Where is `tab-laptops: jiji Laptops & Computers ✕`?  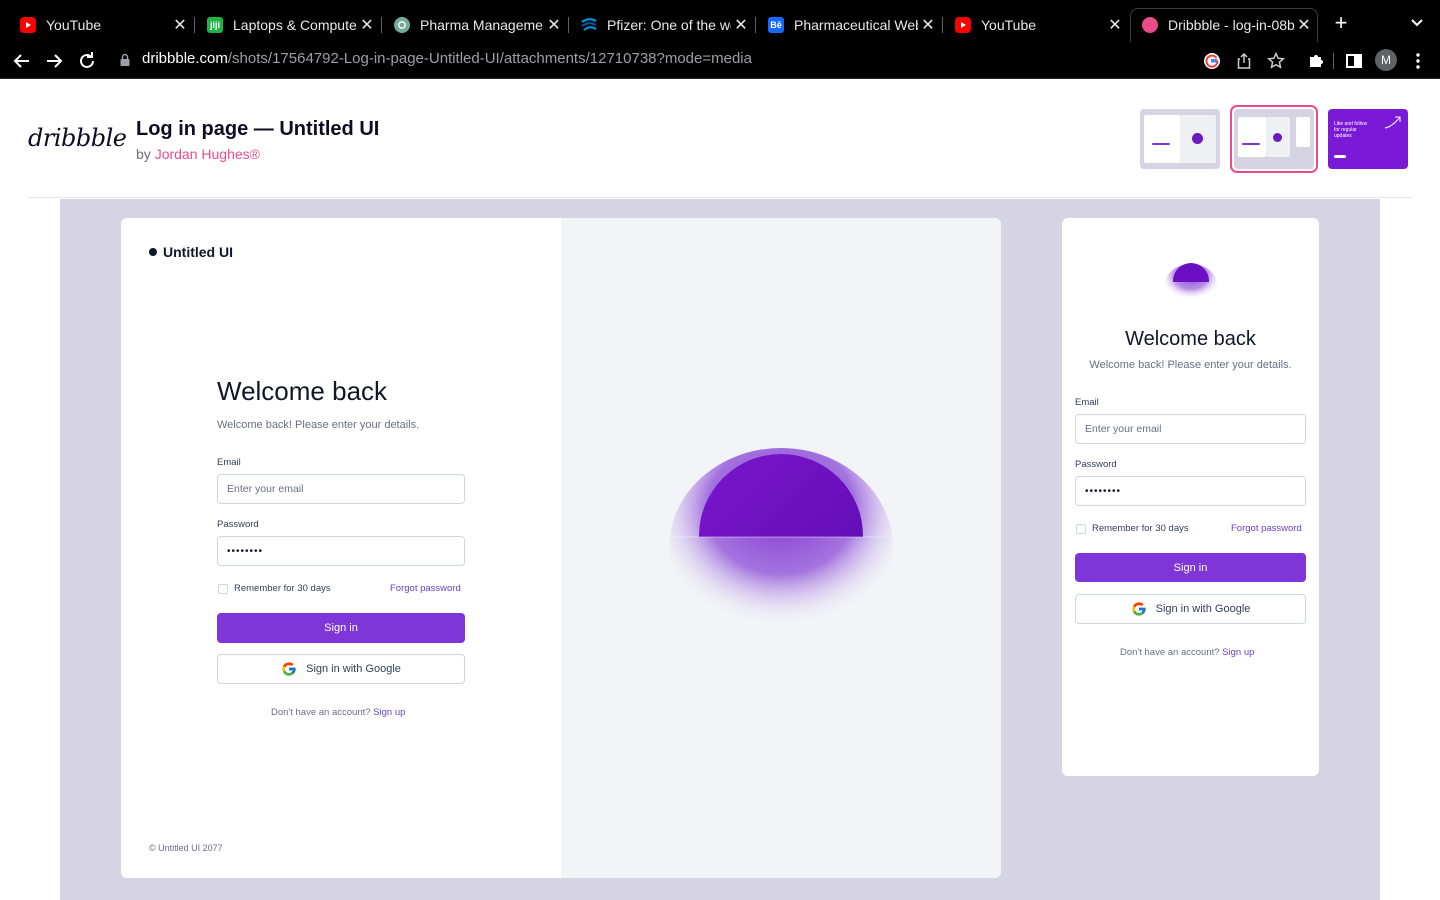 tab-laptops: jiji Laptops & Computers ✕ is located at coordinates (288, 25).